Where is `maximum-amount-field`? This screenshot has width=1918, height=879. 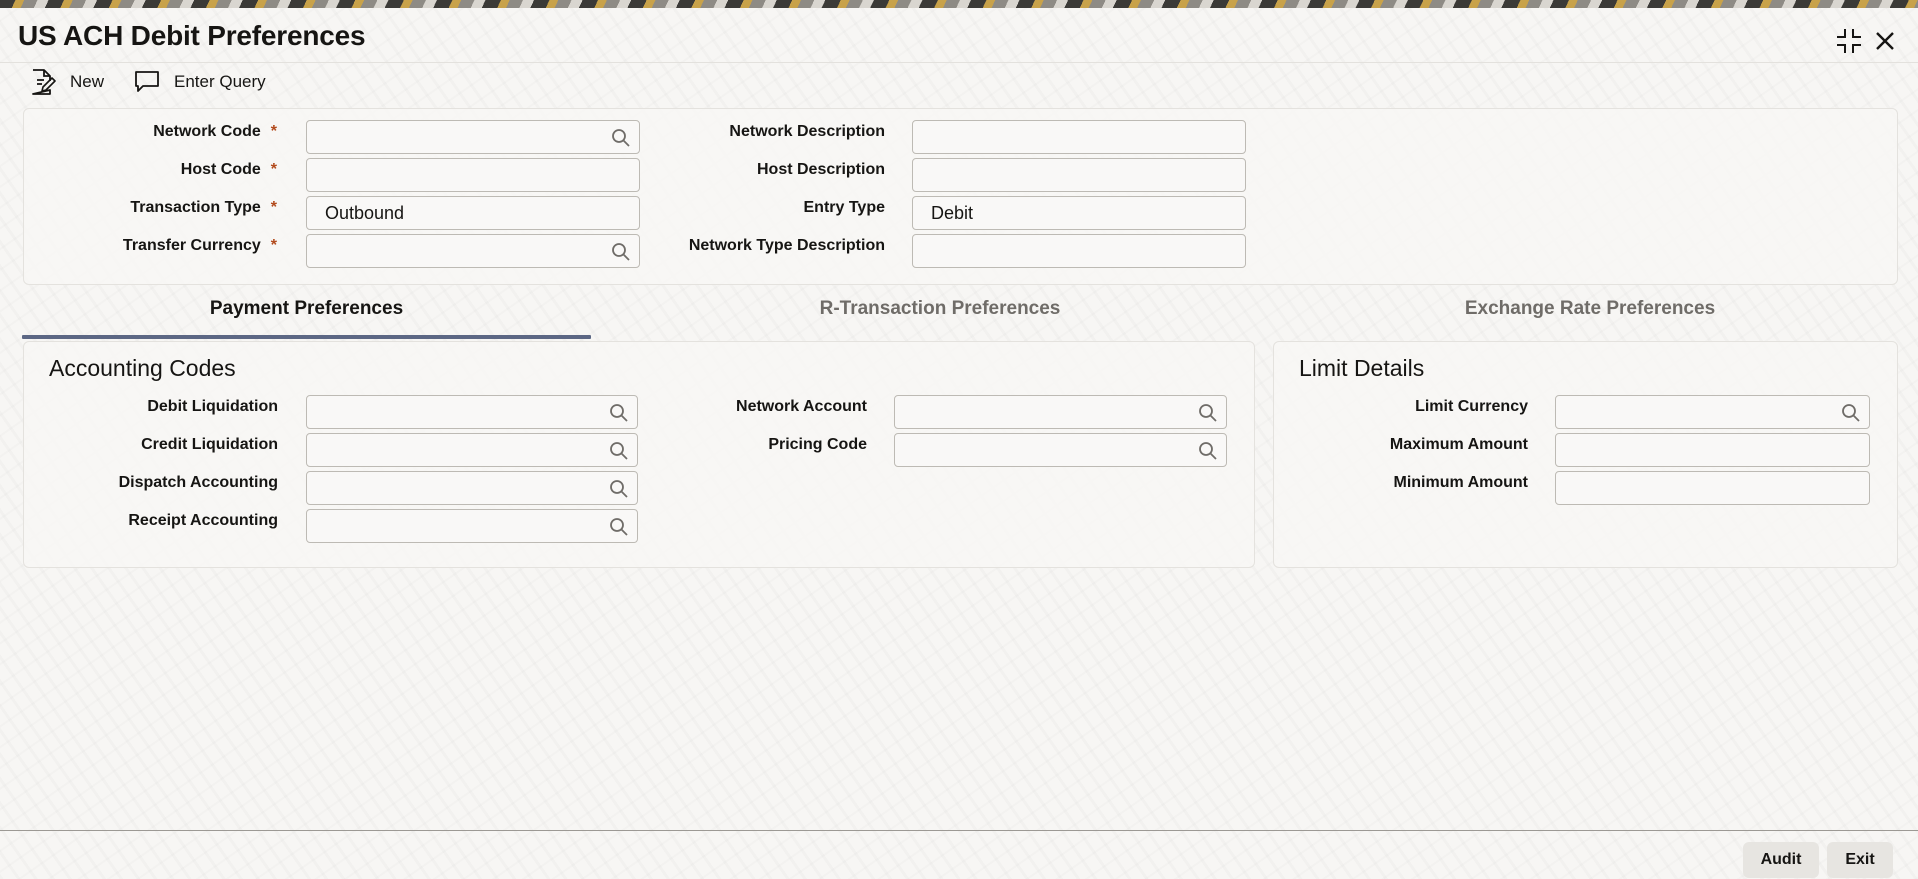
maximum-amount-field is located at coordinates (1712, 450).